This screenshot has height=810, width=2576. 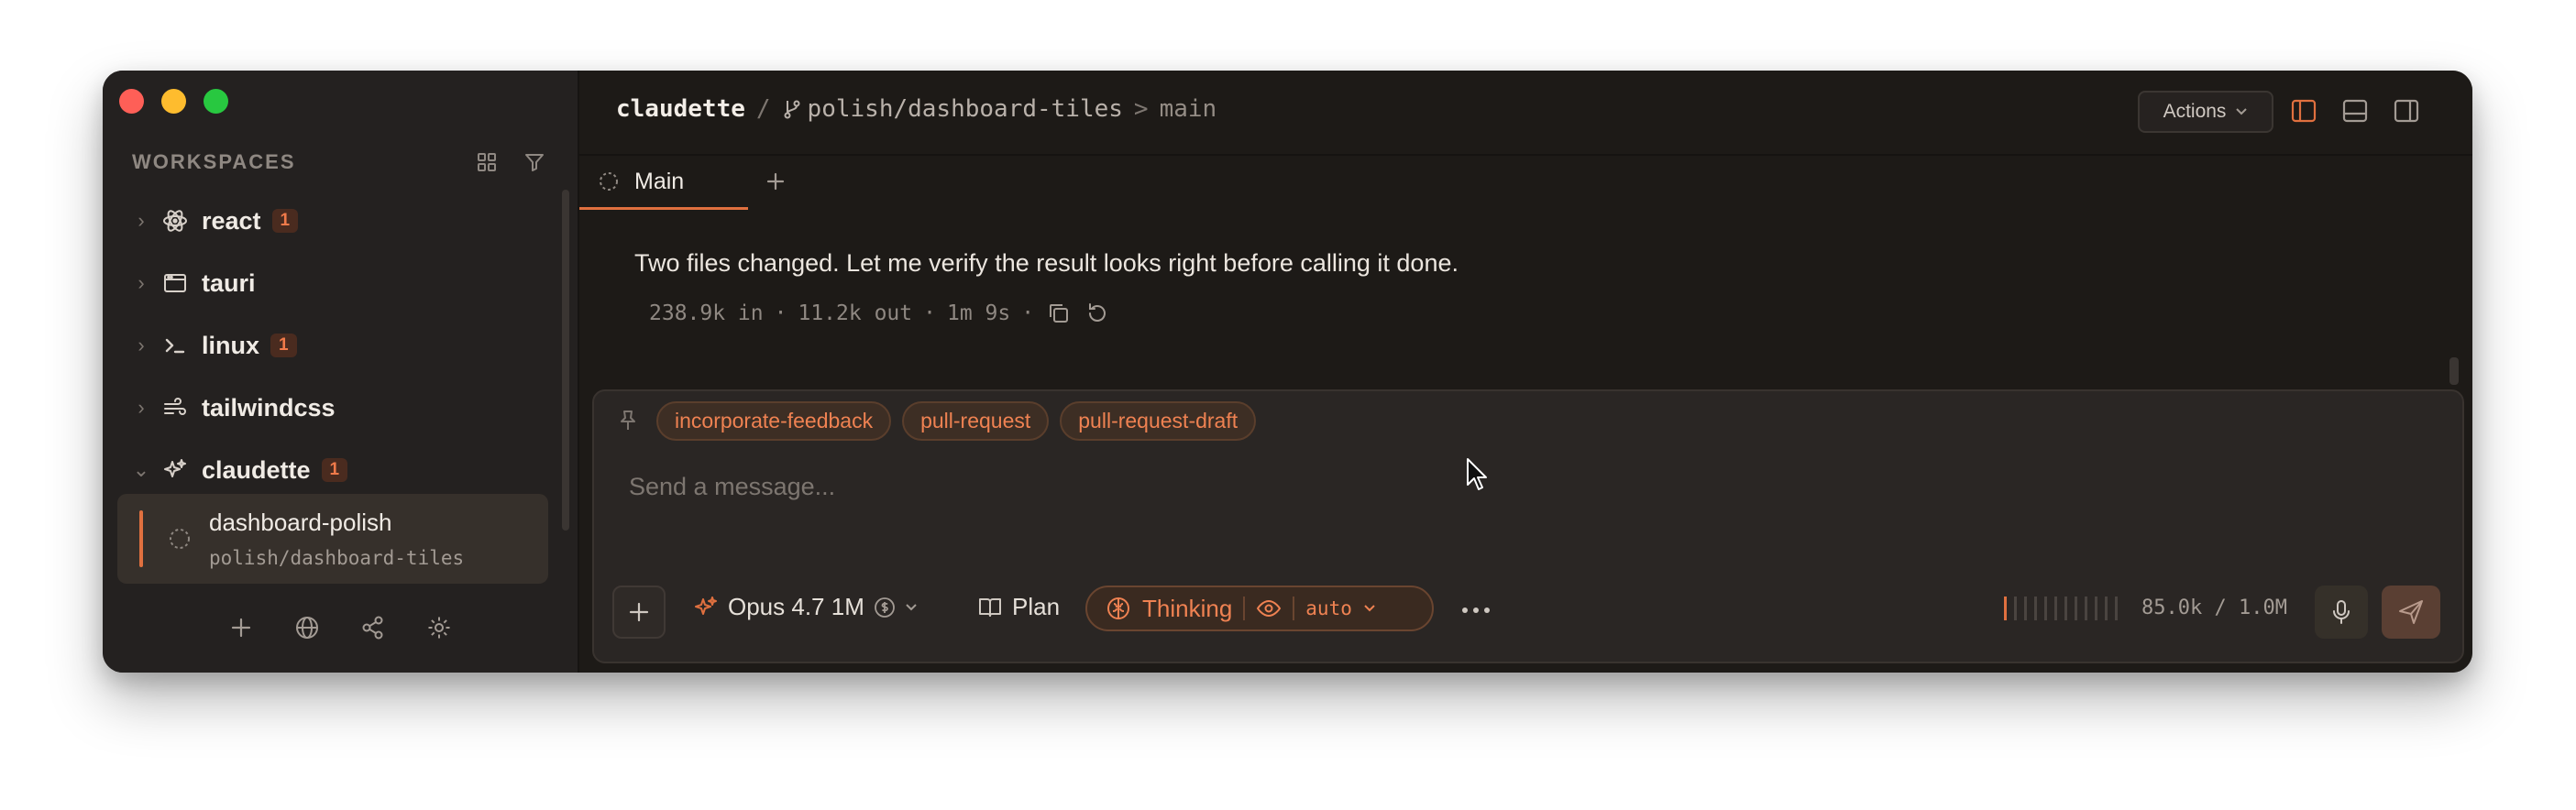 What do you see at coordinates (1141, 109) in the screenshot?
I see `breadcrumb-arrow: >` at bounding box center [1141, 109].